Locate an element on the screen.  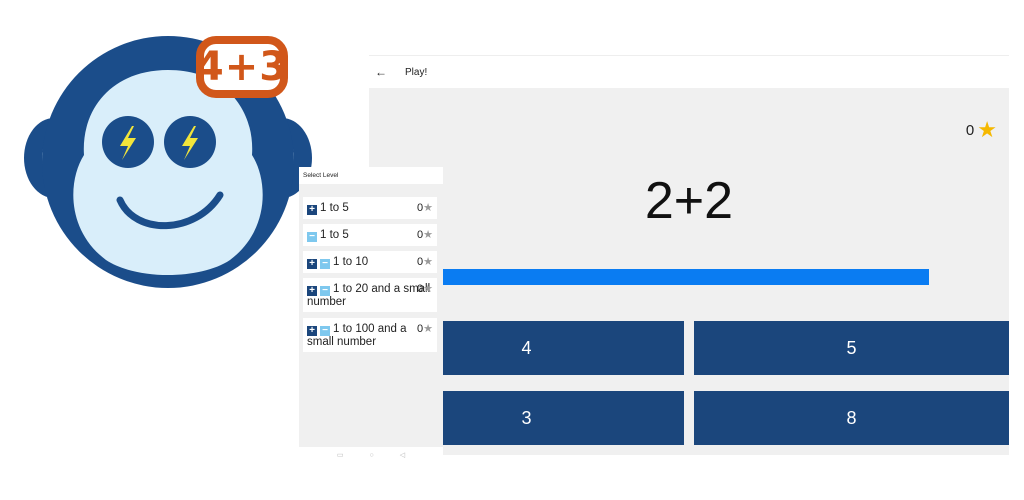
level-item: + −1 to 100 and a small number 0★ is located at coordinates (370, 335).